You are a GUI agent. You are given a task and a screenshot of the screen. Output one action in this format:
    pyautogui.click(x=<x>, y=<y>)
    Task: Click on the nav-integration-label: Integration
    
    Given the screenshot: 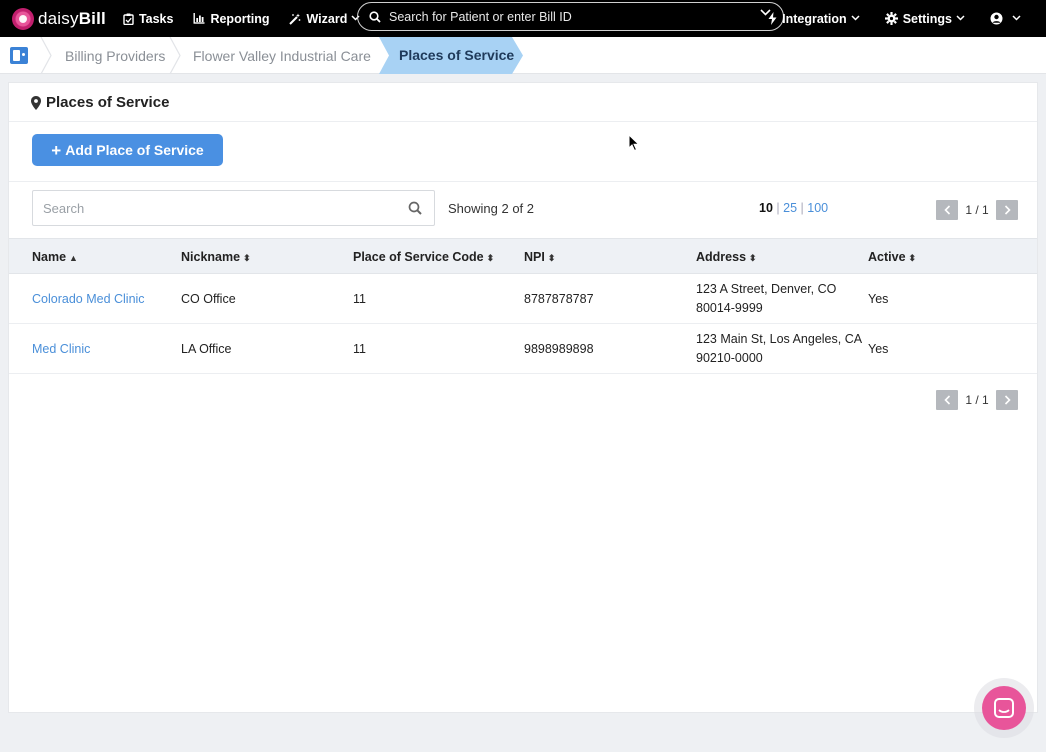 What is the action you would take?
    pyautogui.click(x=814, y=18)
    